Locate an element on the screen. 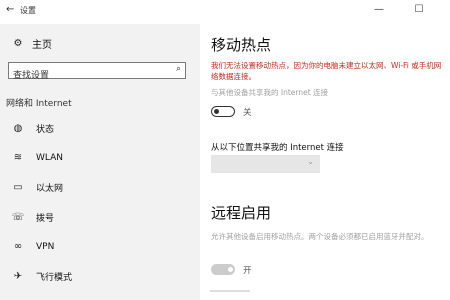  maximize-button: ☐ is located at coordinates (419, 10).